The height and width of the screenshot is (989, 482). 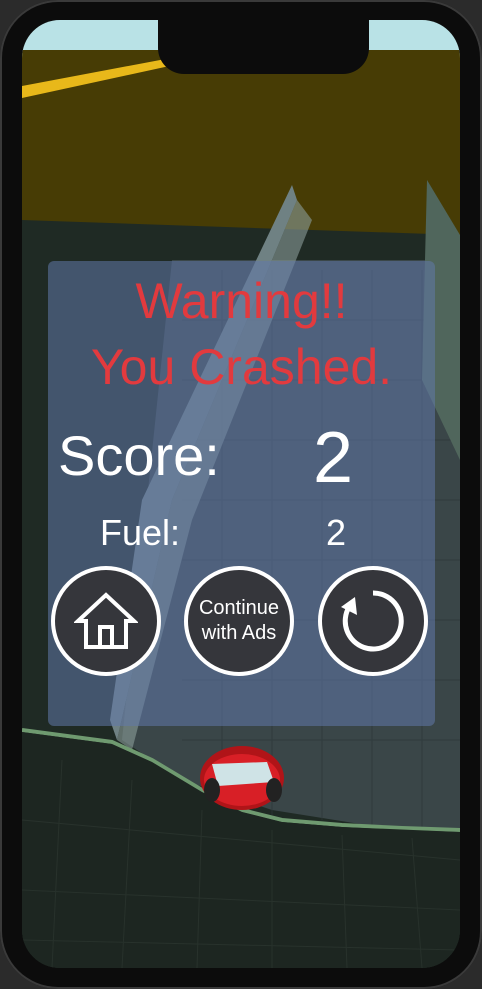 I want to click on home-button, so click(x=106, y=621).